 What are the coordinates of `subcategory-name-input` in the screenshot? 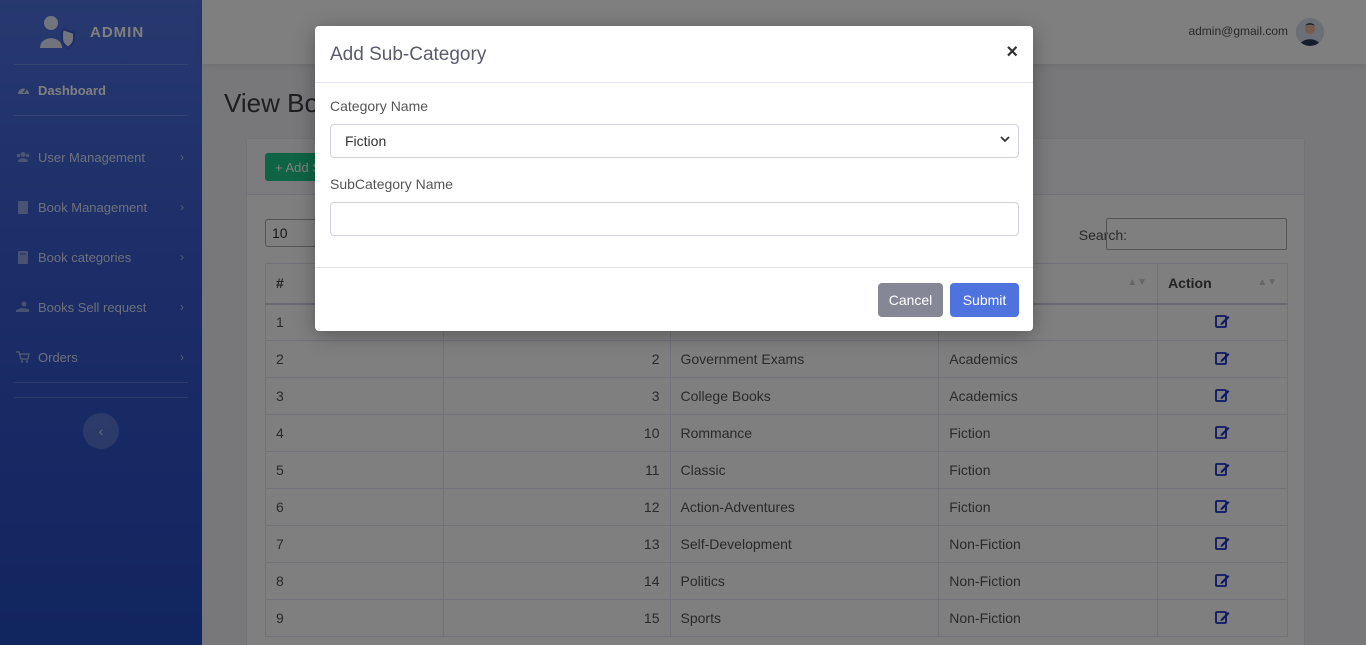 It's located at (674, 219).